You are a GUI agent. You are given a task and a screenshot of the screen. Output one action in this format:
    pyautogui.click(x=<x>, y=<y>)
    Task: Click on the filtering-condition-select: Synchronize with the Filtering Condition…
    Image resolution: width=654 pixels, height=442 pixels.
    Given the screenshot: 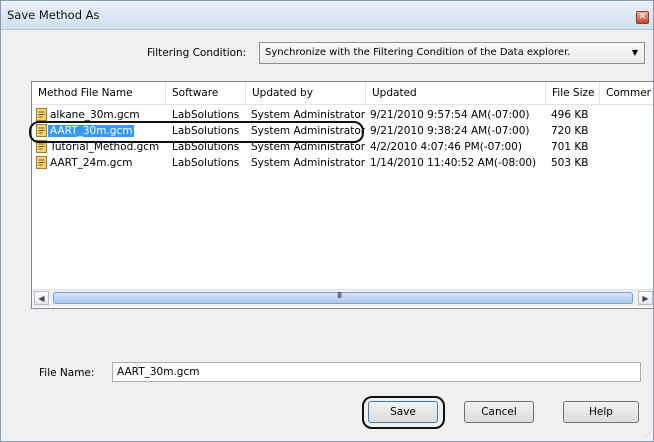 What is the action you would take?
    pyautogui.click(x=452, y=53)
    